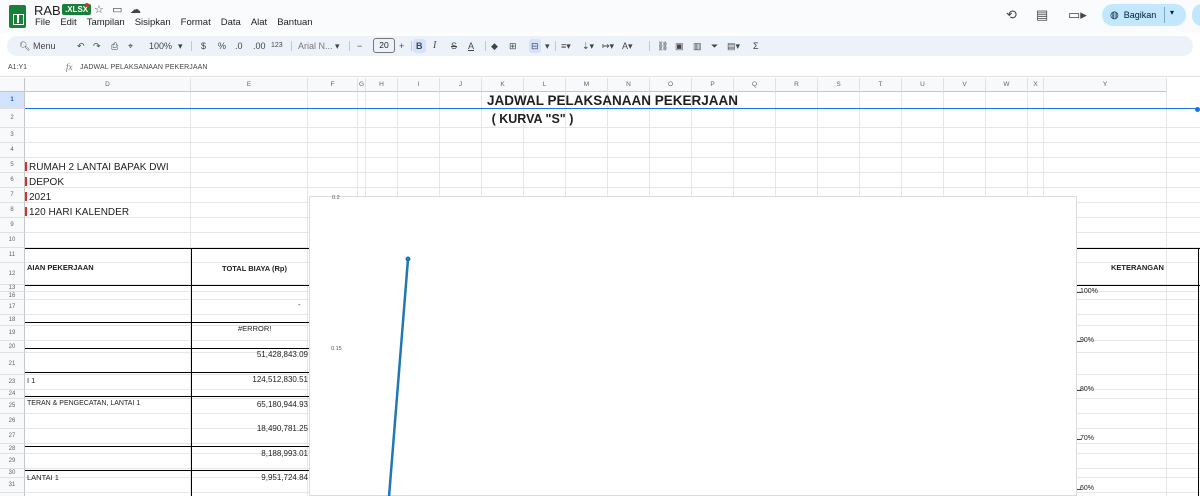  Describe the element at coordinates (97, 46) in the screenshot. I see `redo-icon: ↷` at that location.